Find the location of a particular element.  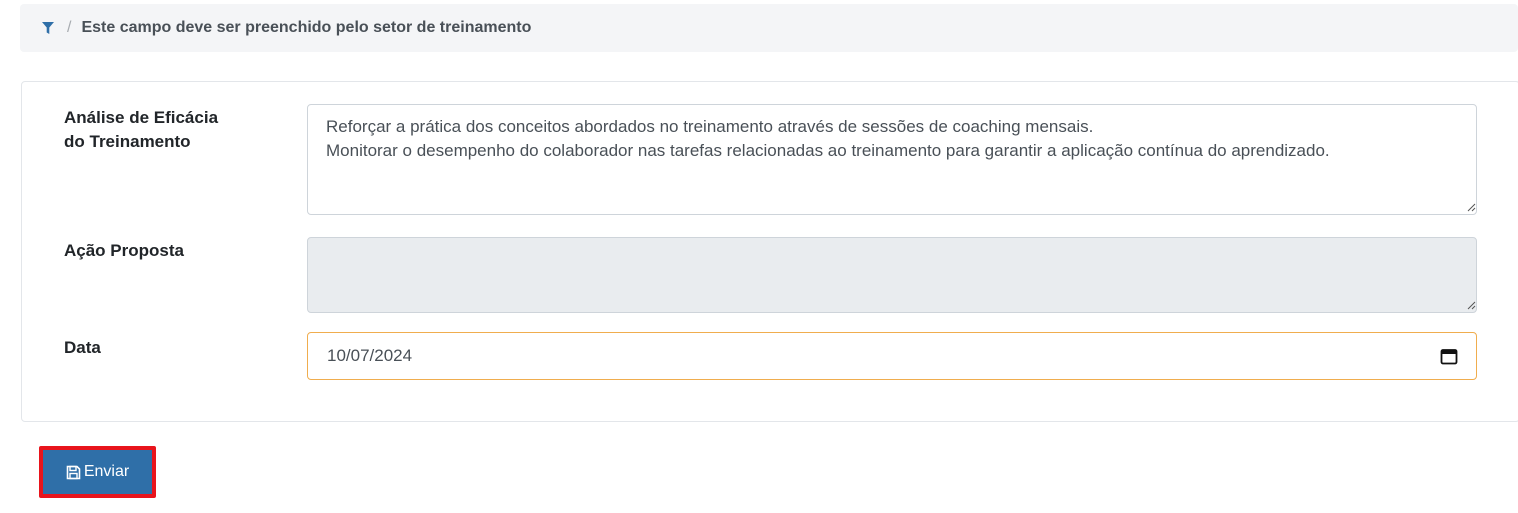

eficacia-label: Análise de Eficácia do Treinamento is located at coordinates (141, 130).